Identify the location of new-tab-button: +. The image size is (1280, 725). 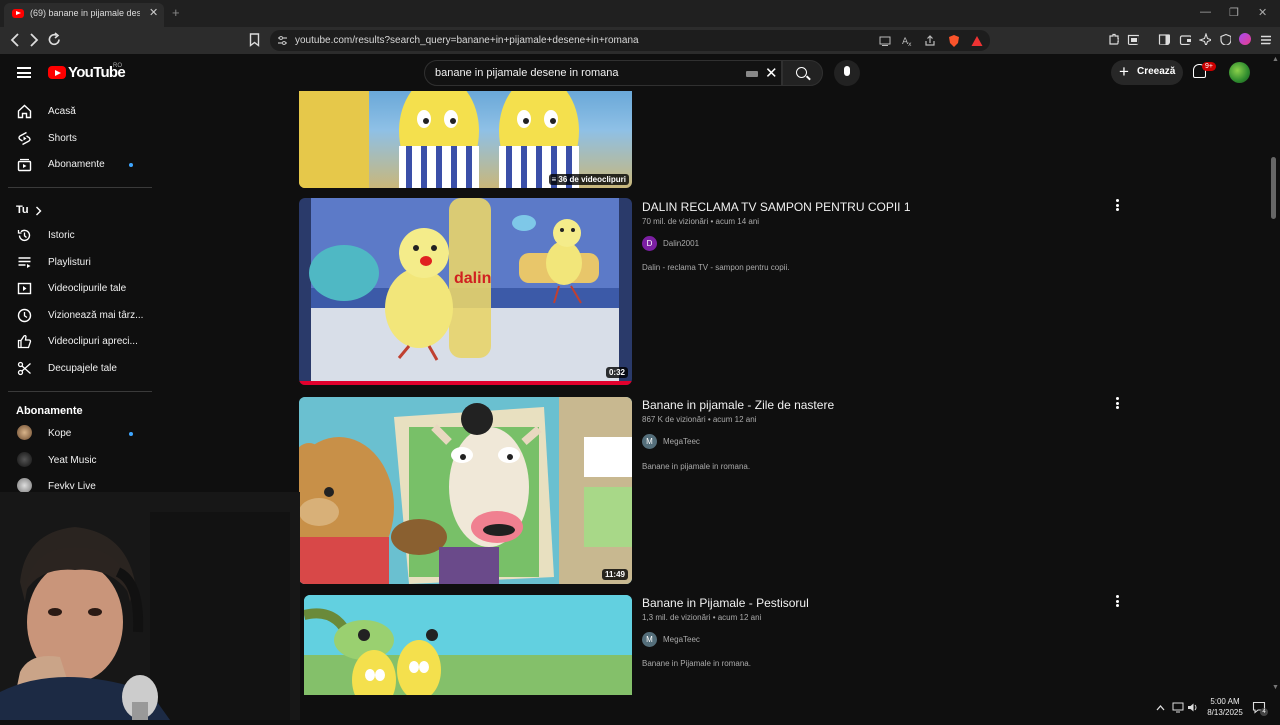
(176, 12).